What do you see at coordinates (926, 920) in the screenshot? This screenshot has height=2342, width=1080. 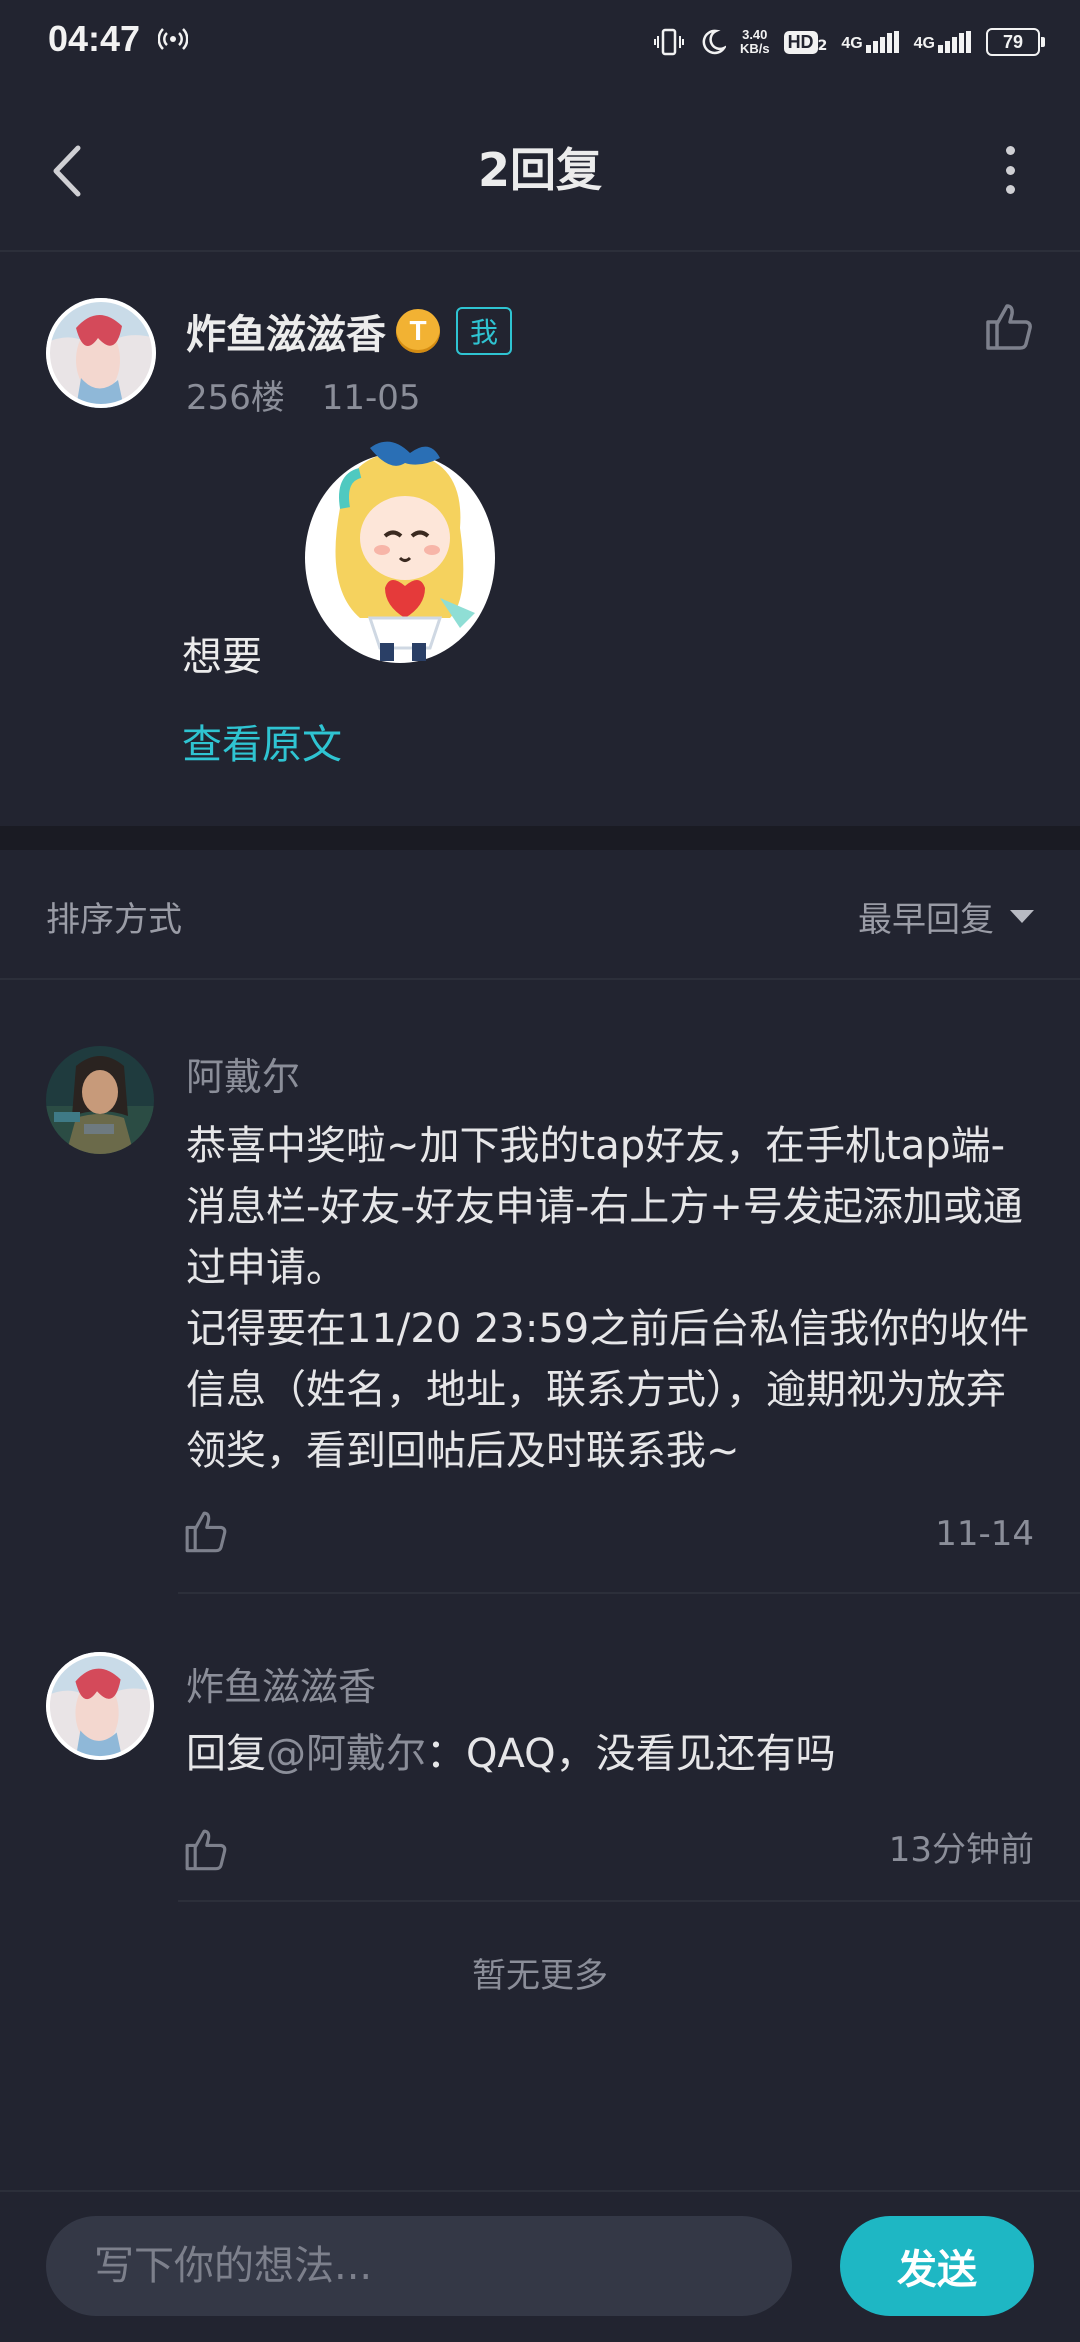 I see `sort-value: 最早回复` at bounding box center [926, 920].